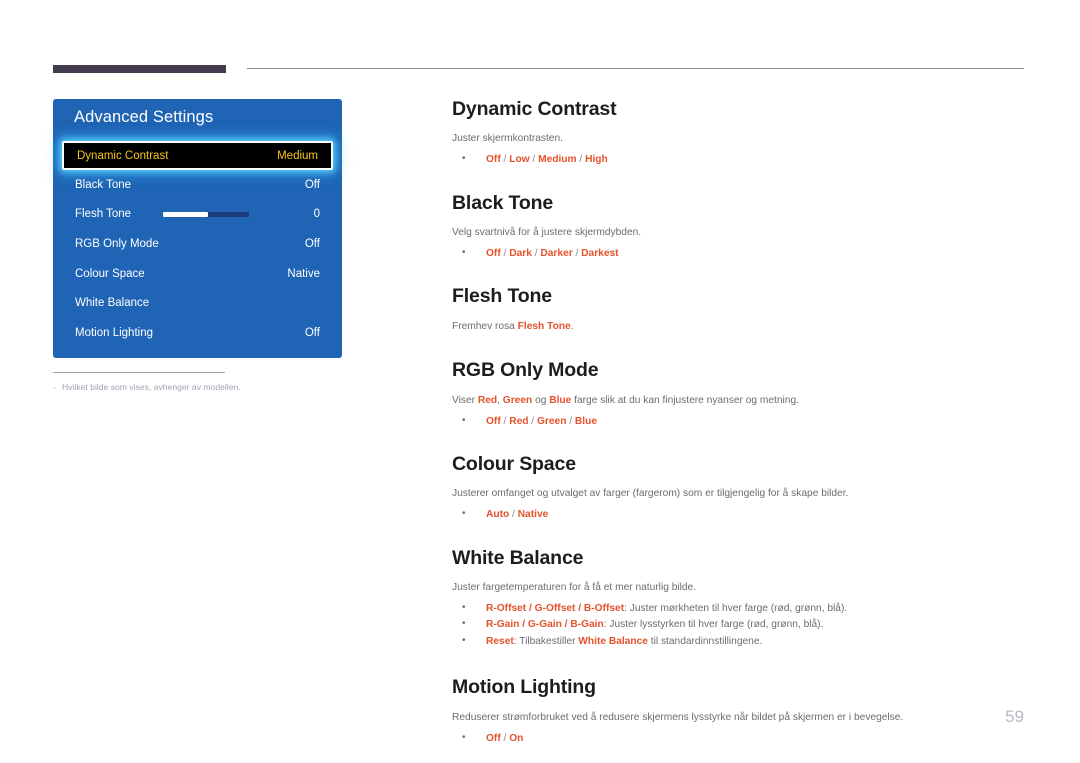  I want to click on option-item: Off / On, so click(738, 739).